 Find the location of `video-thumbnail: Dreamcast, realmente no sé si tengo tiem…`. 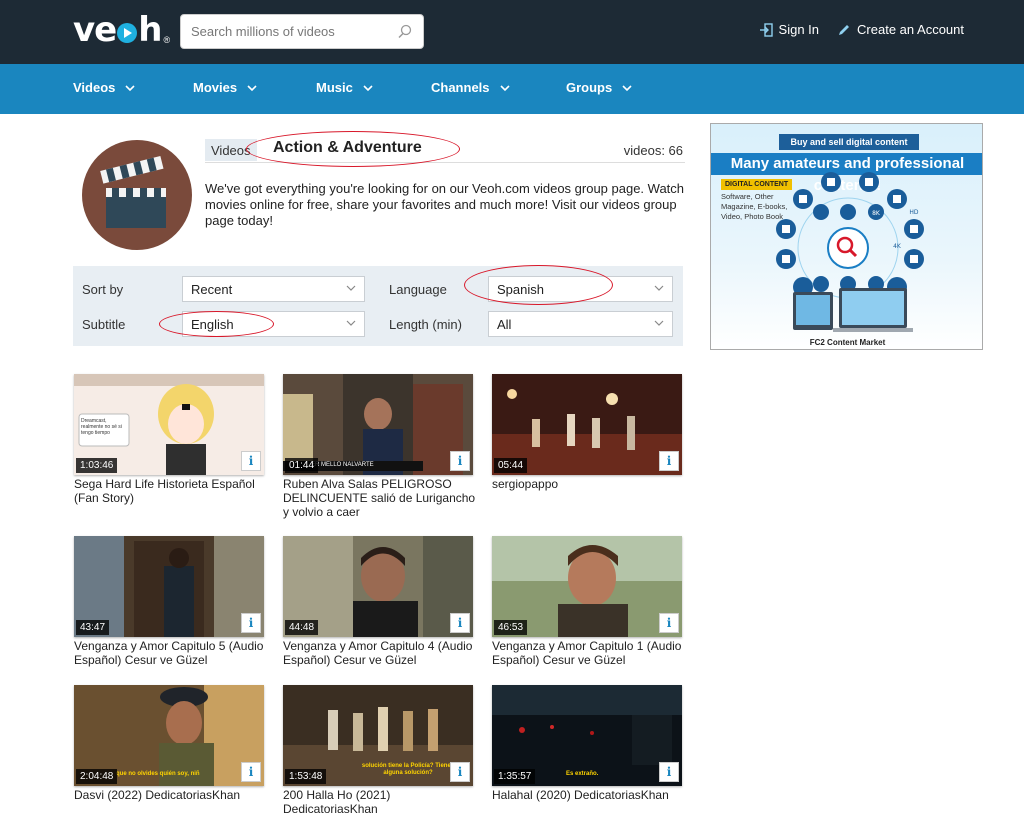

video-thumbnail: Dreamcast, realmente no sé si tengo tiem… is located at coordinates (169, 424).